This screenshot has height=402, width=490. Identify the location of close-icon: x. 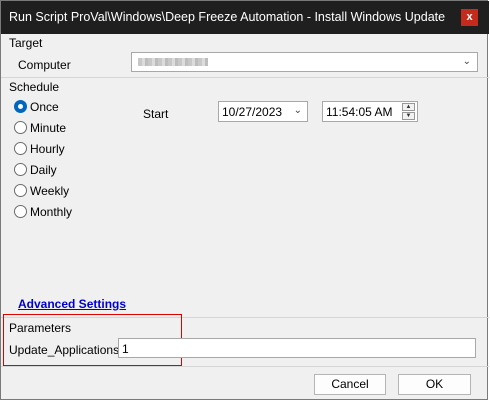
(469, 17).